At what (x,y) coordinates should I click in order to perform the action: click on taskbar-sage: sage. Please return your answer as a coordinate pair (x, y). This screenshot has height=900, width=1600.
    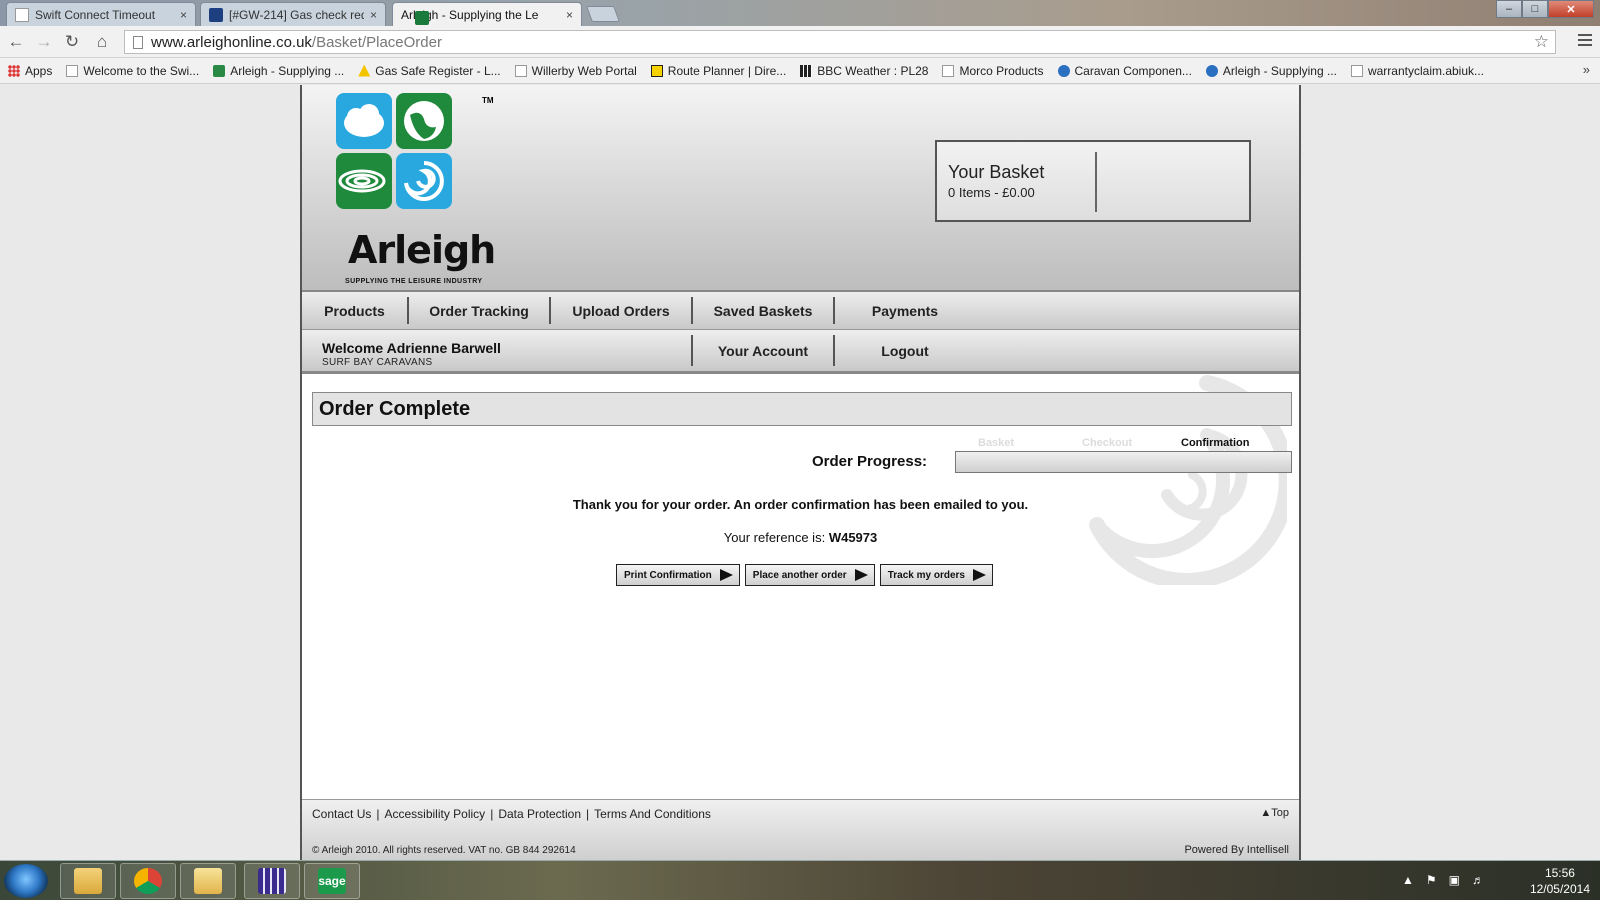
    Looking at the image, I should click on (332, 881).